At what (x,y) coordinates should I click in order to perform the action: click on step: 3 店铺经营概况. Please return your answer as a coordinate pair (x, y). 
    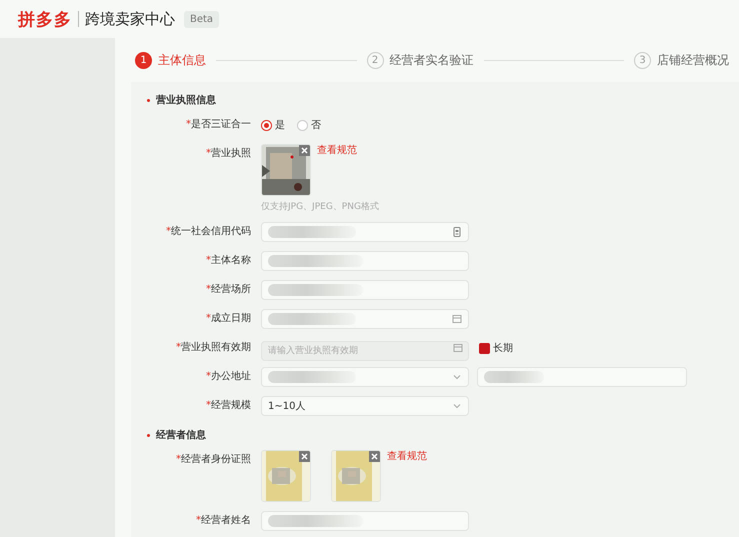
    Looking at the image, I should click on (681, 60).